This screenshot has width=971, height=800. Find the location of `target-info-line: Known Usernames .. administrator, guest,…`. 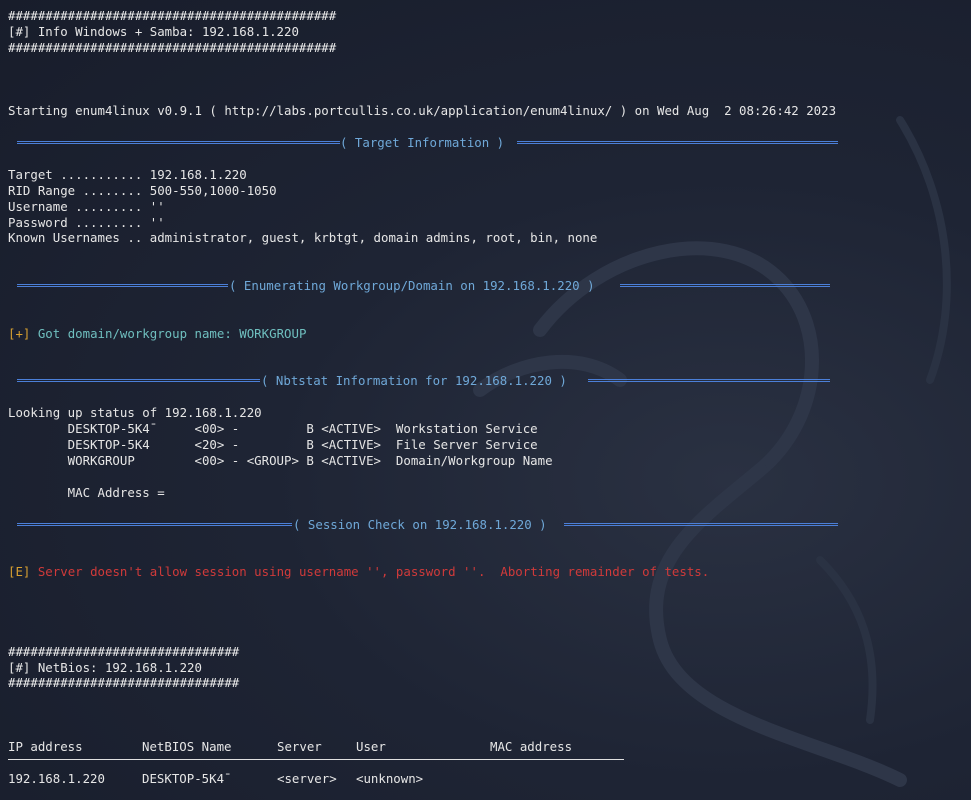

target-info-line: Known Usernames .. administrator, guest,… is located at coordinates (303, 238).